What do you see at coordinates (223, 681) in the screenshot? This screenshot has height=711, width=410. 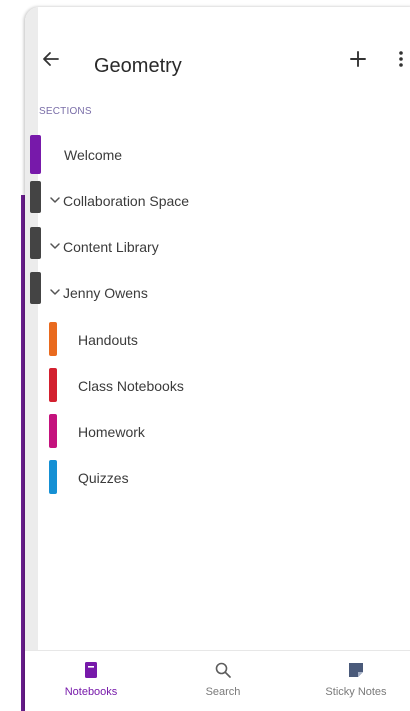 I see `tab-search: Search` at bounding box center [223, 681].